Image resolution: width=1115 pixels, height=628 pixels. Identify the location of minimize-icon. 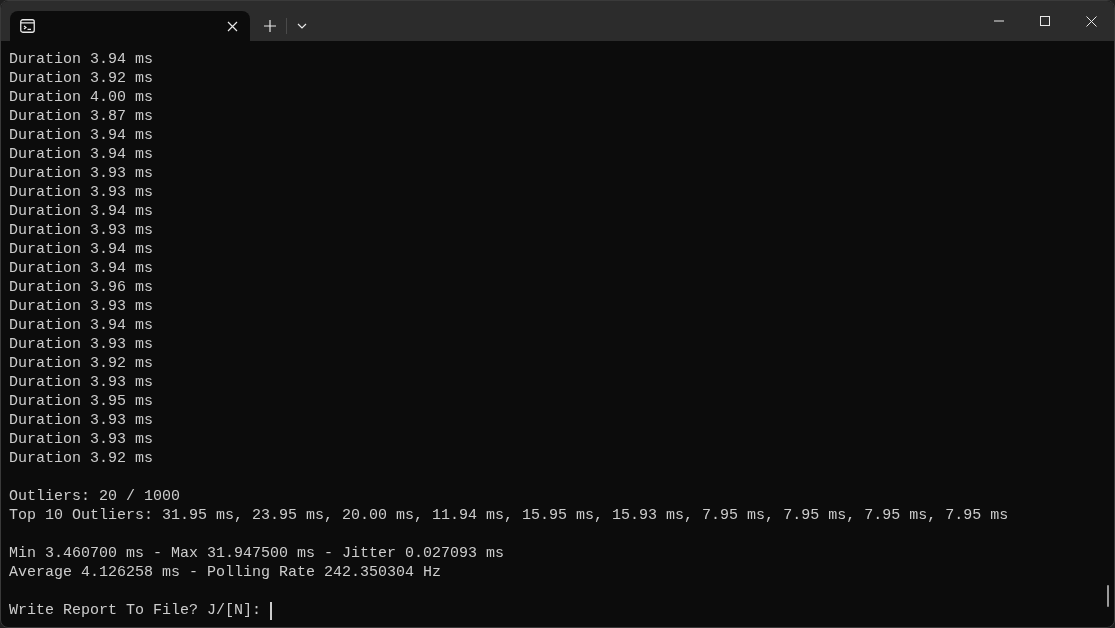
(999, 21).